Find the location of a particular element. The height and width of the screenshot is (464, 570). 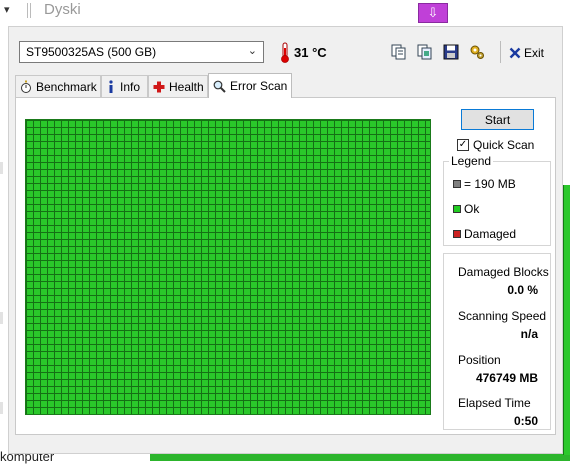

tab-label: Health is located at coordinates (186, 86).